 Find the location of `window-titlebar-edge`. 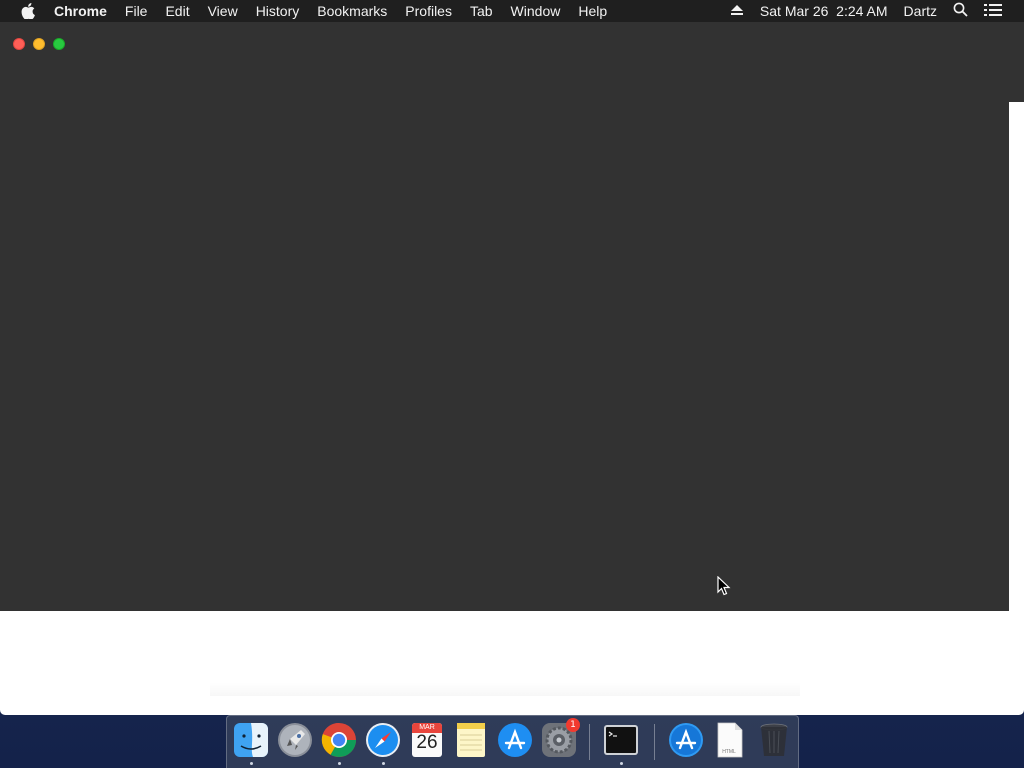

window-titlebar-edge is located at coordinates (1016, 62).